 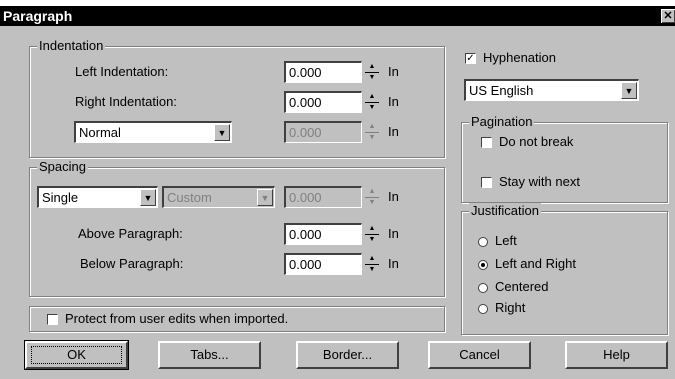 What do you see at coordinates (393, 71) in the screenshot?
I see `left-indentation-unit: In` at bounding box center [393, 71].